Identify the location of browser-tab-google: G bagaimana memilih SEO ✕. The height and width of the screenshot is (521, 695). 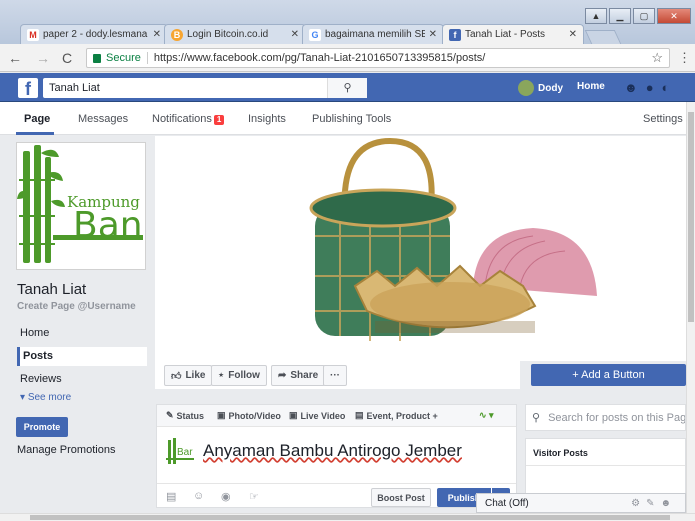
(373, 34).